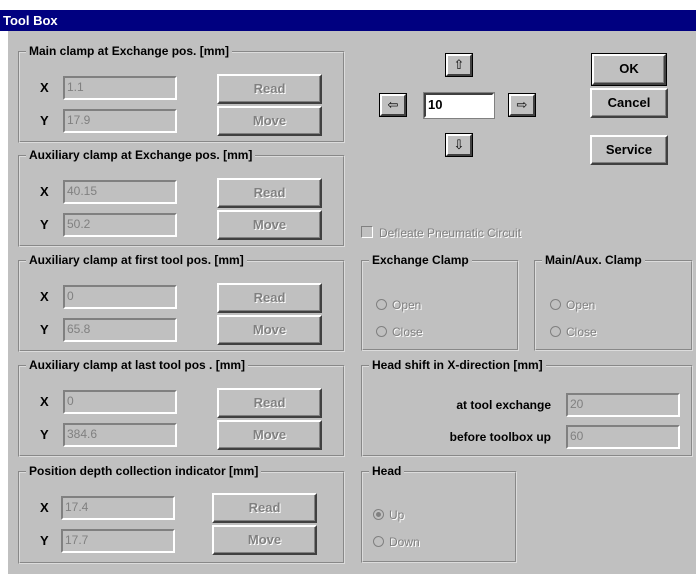 This screenshot has width=696, height=574. What do you see at coordinates (264, 540) in the screenshot?
I see `depth-move-button: Move` at bounding box center [264, 540].